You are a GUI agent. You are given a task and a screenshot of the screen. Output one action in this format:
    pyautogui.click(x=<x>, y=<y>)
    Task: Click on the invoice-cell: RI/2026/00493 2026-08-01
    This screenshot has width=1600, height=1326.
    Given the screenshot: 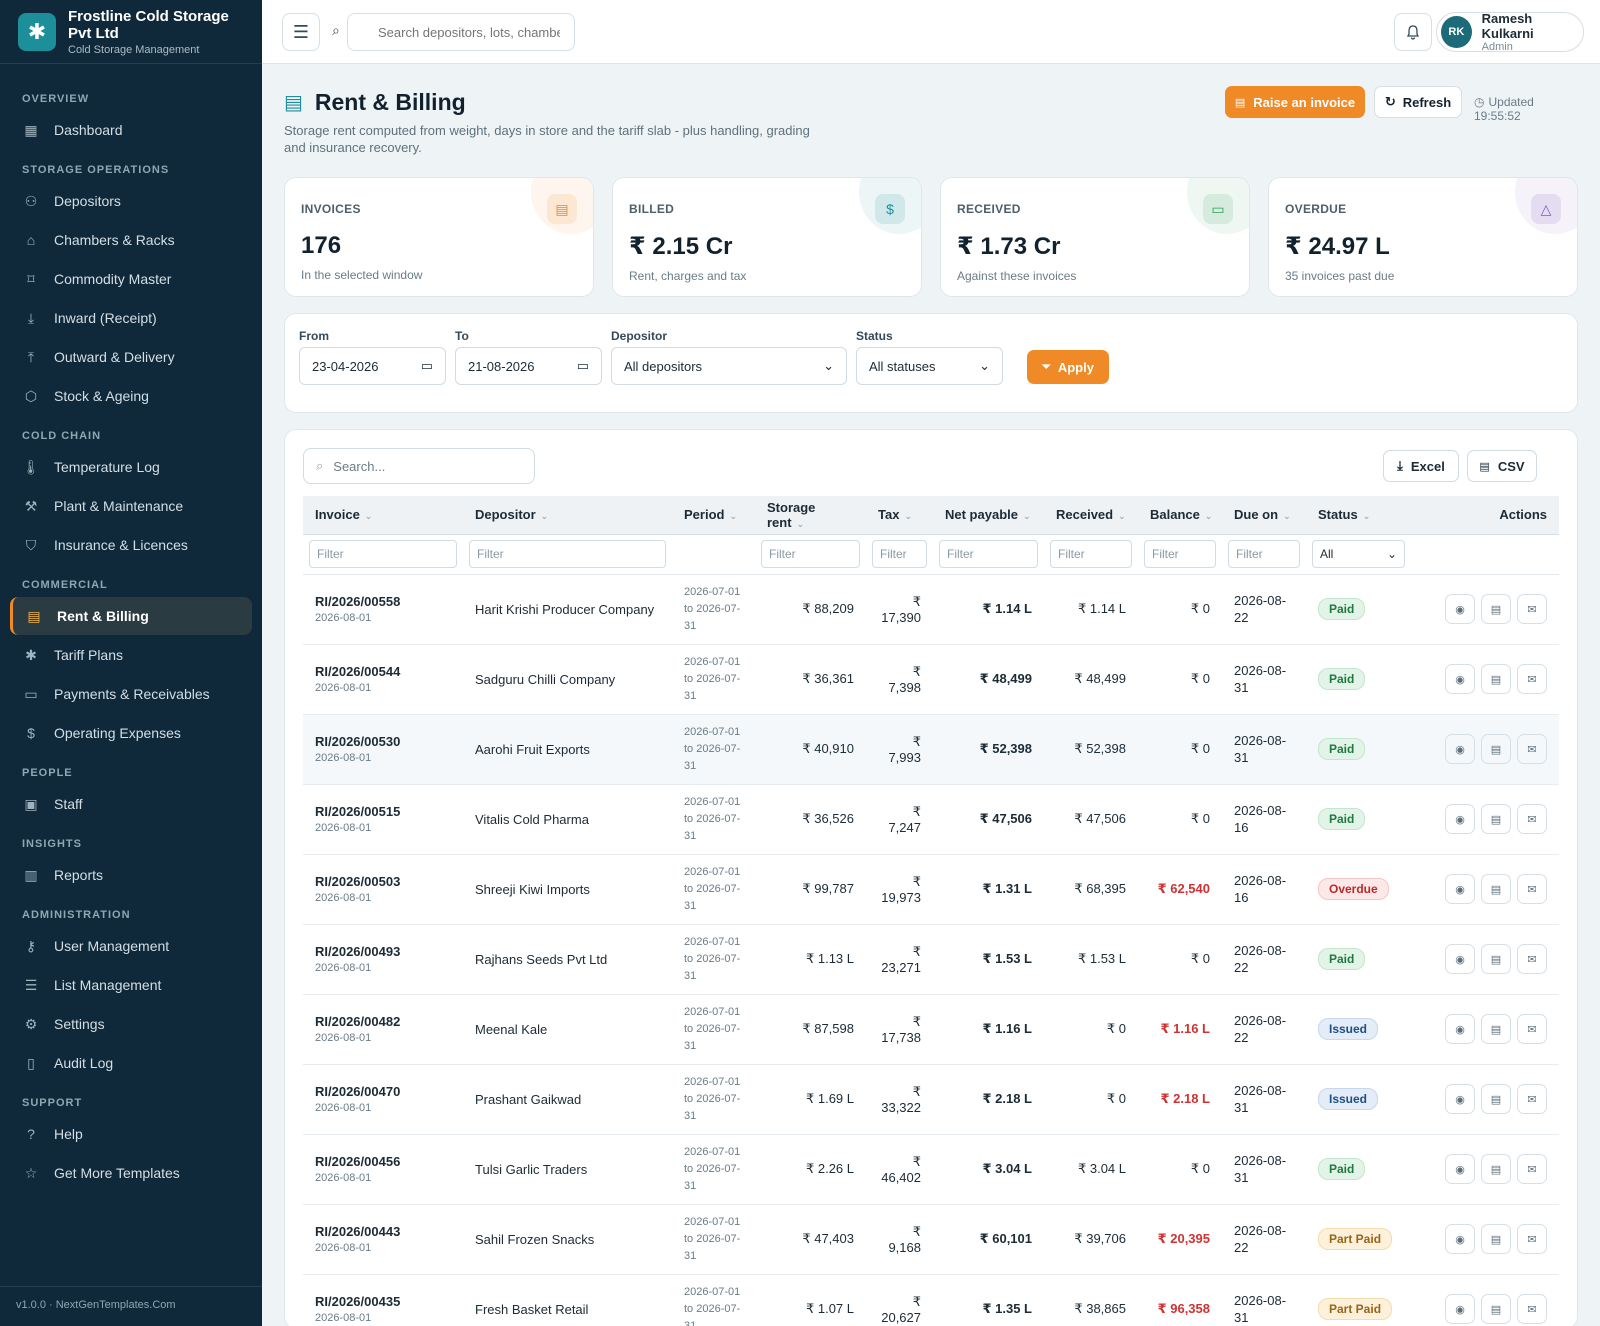 What is the action you would take?
    pyautogui.click(x=383, y=959)
    